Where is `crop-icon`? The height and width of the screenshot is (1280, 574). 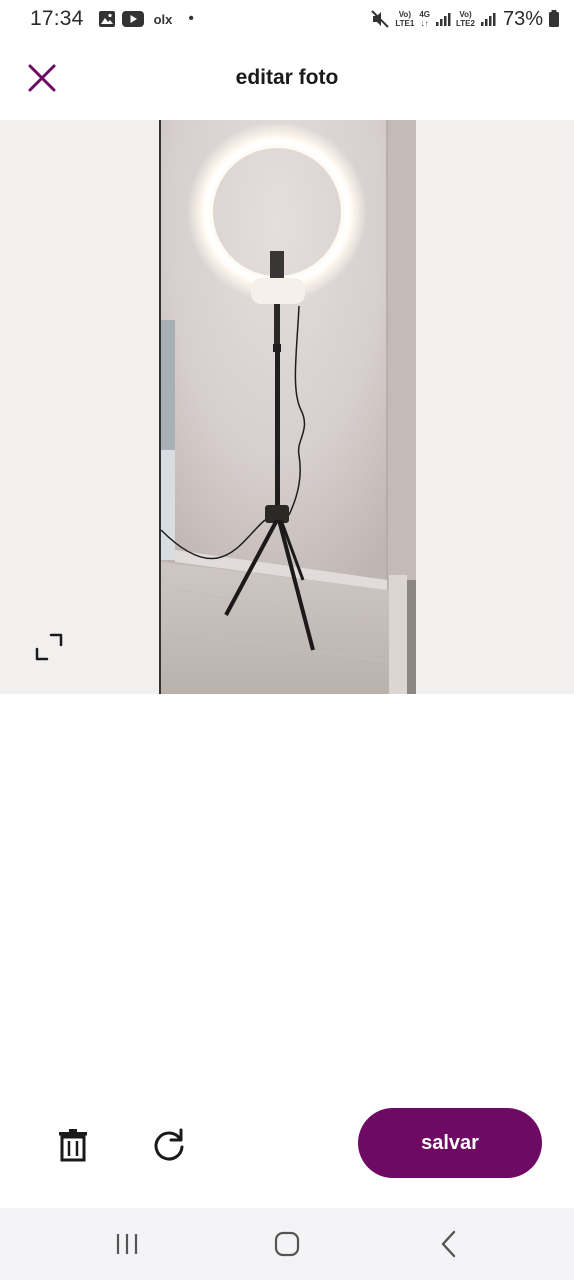
crop-icon is located at coordinates (49, 647).